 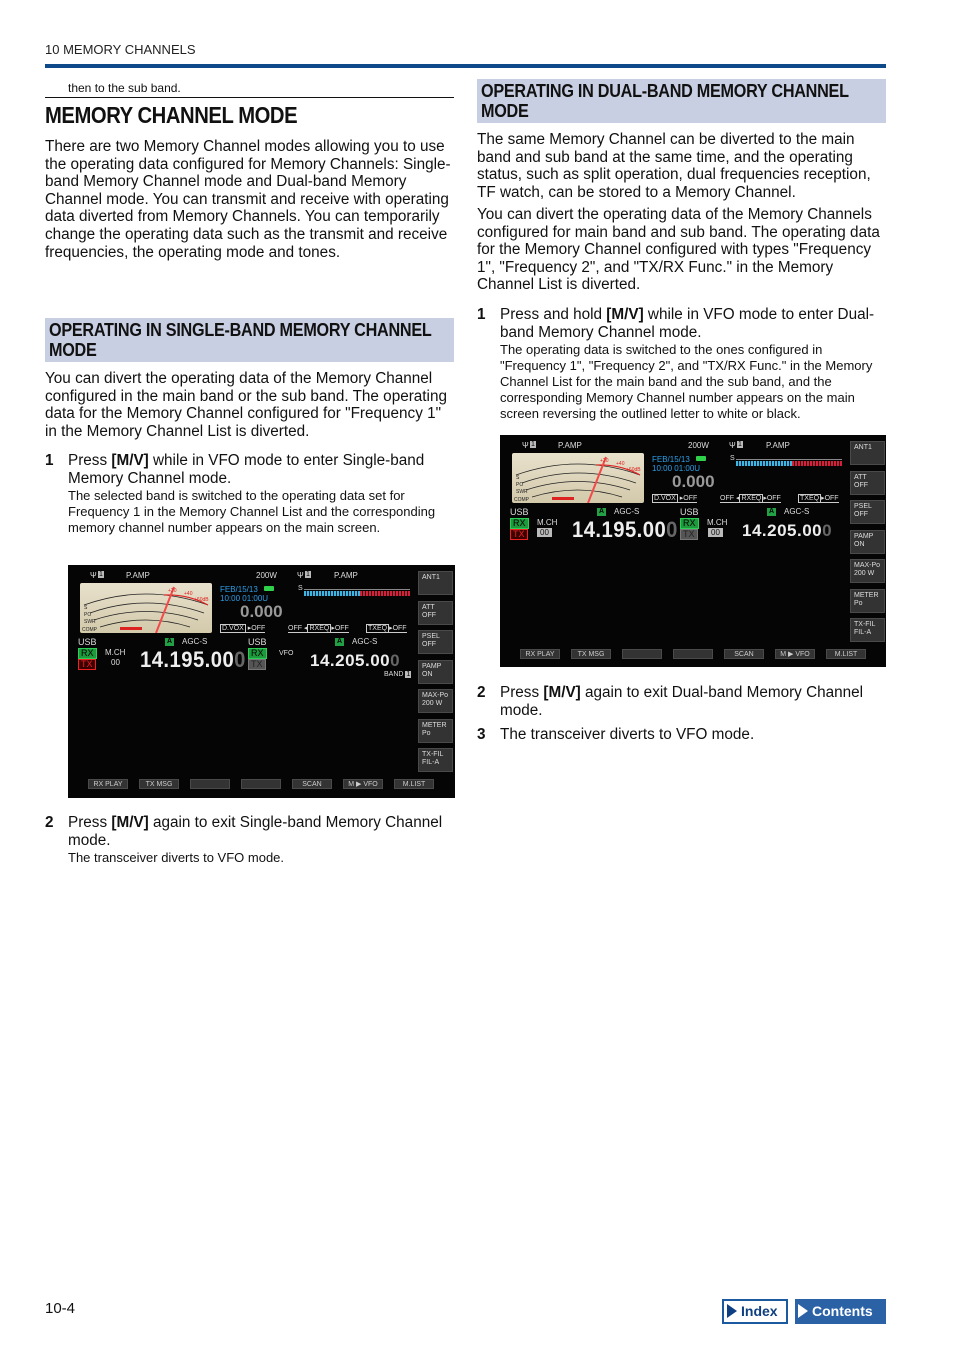 I want to click on continued-text: then to the sub band., so click(x=124, y=88).